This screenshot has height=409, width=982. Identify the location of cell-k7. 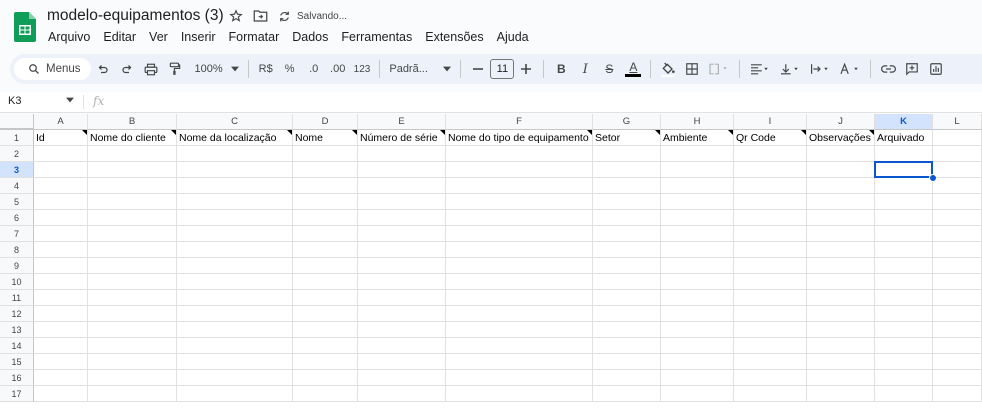
(904, 234).